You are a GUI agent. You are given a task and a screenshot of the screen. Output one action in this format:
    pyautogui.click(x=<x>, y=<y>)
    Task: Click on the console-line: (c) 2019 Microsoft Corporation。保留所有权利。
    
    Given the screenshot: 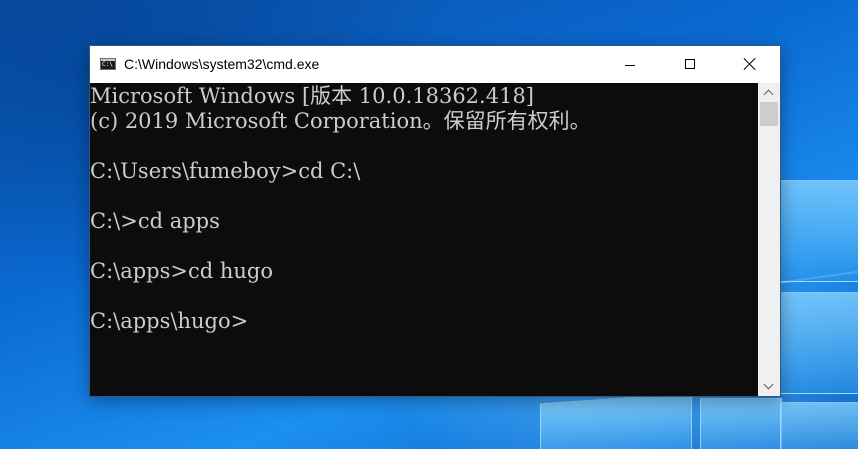 What is the action you would take?
    pyautogui.click(x=340, y=121)
    